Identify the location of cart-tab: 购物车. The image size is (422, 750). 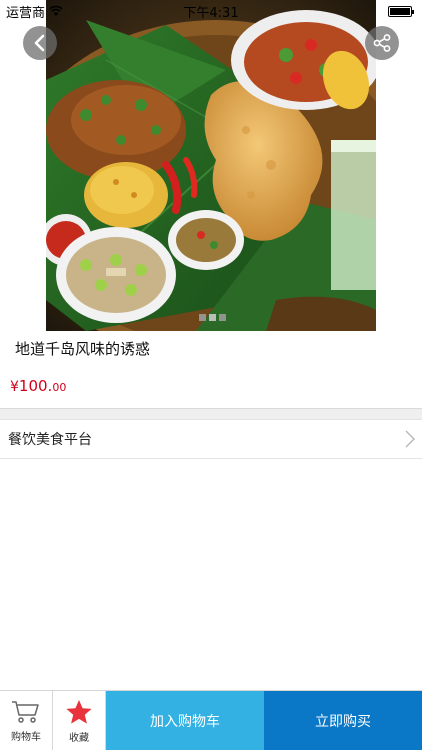
(26, 720).